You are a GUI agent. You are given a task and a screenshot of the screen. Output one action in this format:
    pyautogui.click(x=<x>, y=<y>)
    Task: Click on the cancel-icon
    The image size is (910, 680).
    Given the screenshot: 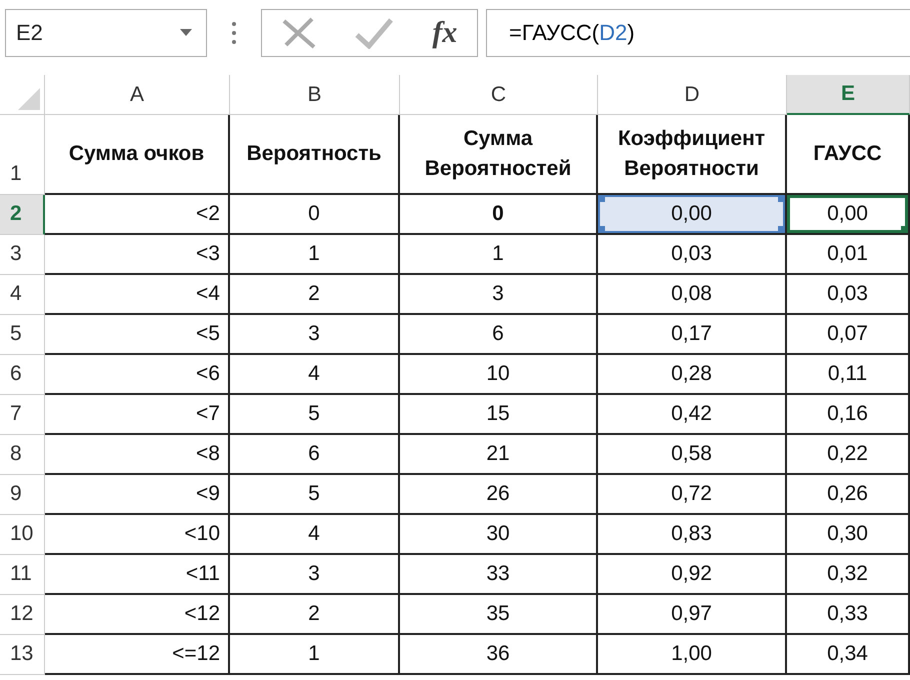 What is the action you would take?
    pyautogui.click(x=299, y=32)
    